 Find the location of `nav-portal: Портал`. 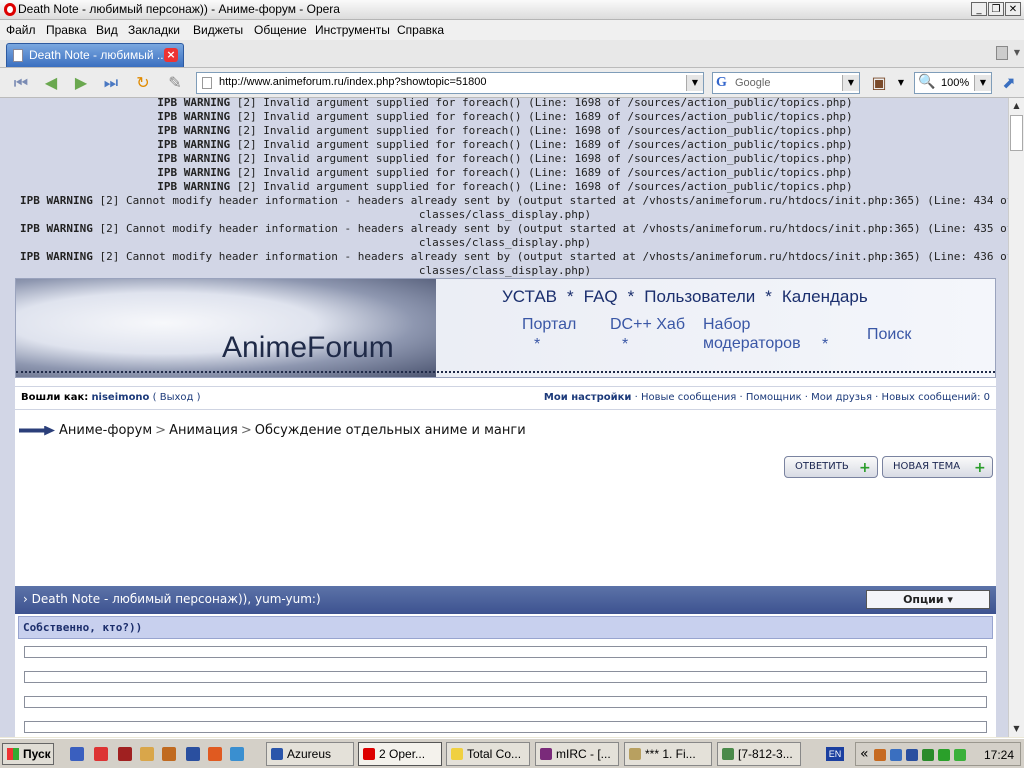

nav-portal: Портал is located at coordinates (549, 324).